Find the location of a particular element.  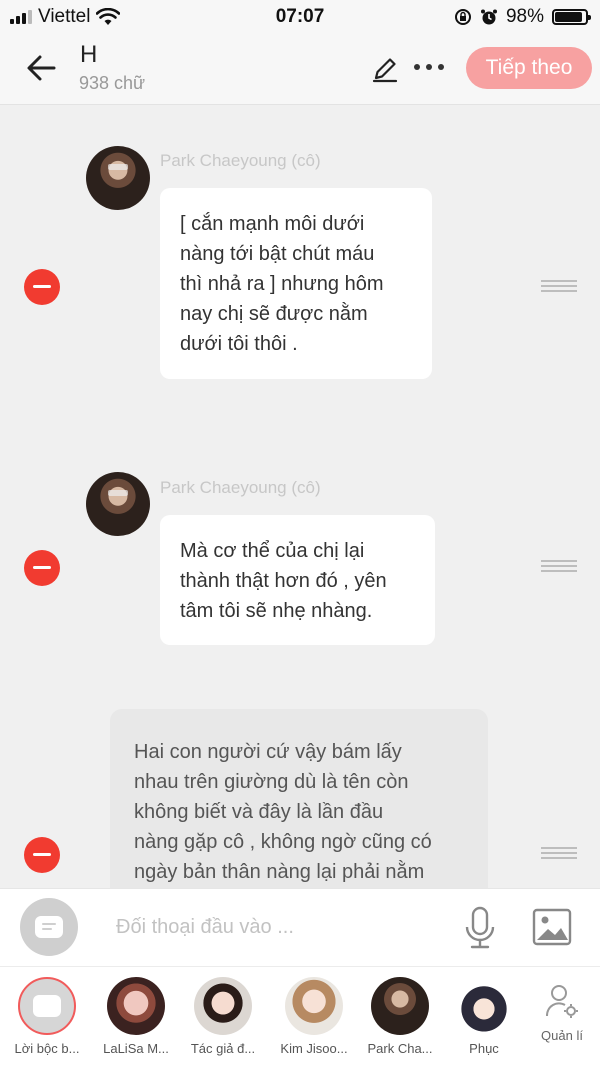

narration-line: Hai con người cứ vậy bám lấy is located at coordinates (268, 752).